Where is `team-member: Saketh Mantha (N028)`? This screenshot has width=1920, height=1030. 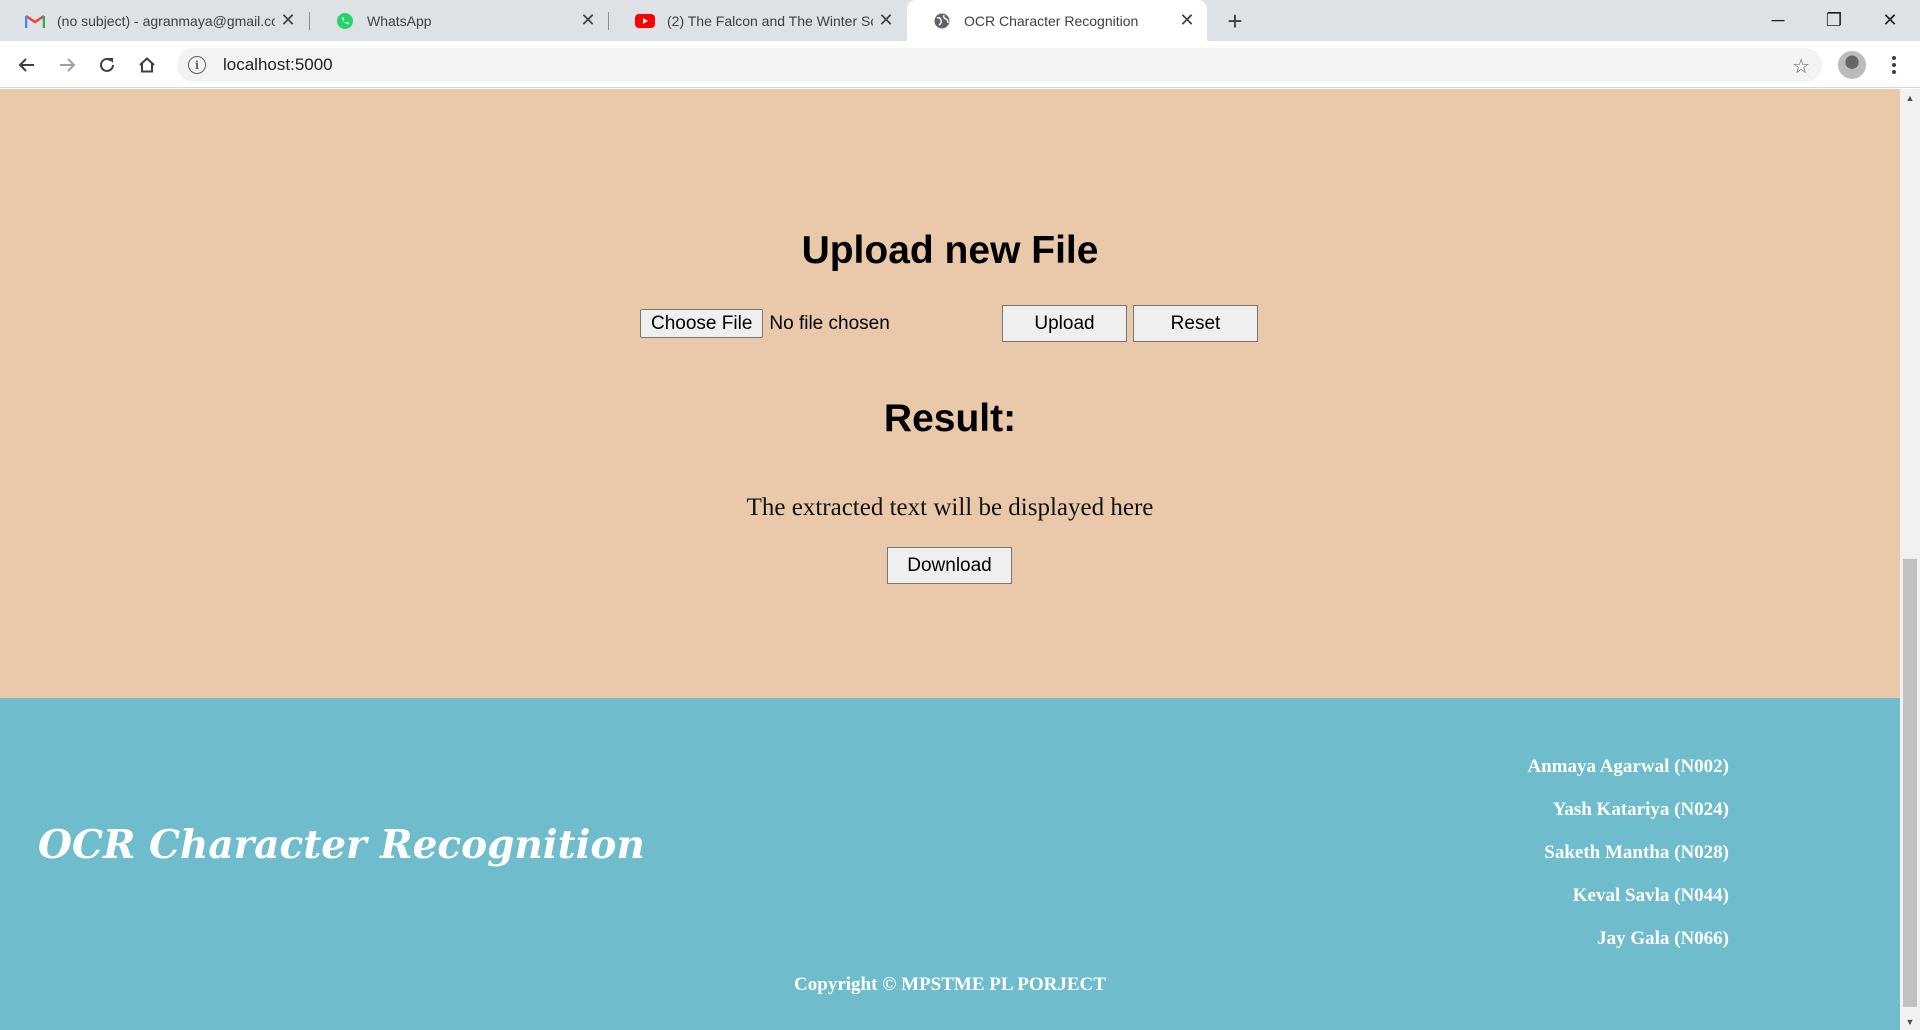
team-member: Saketh Mantha (N028) is located at coordinates (1636, 852).